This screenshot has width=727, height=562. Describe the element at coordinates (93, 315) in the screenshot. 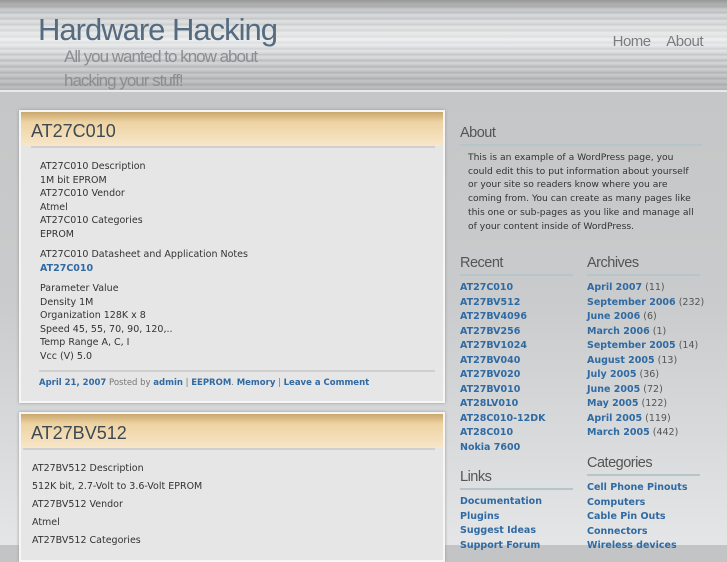

I see `parameter-line: Organization 128K x 8` at that location.